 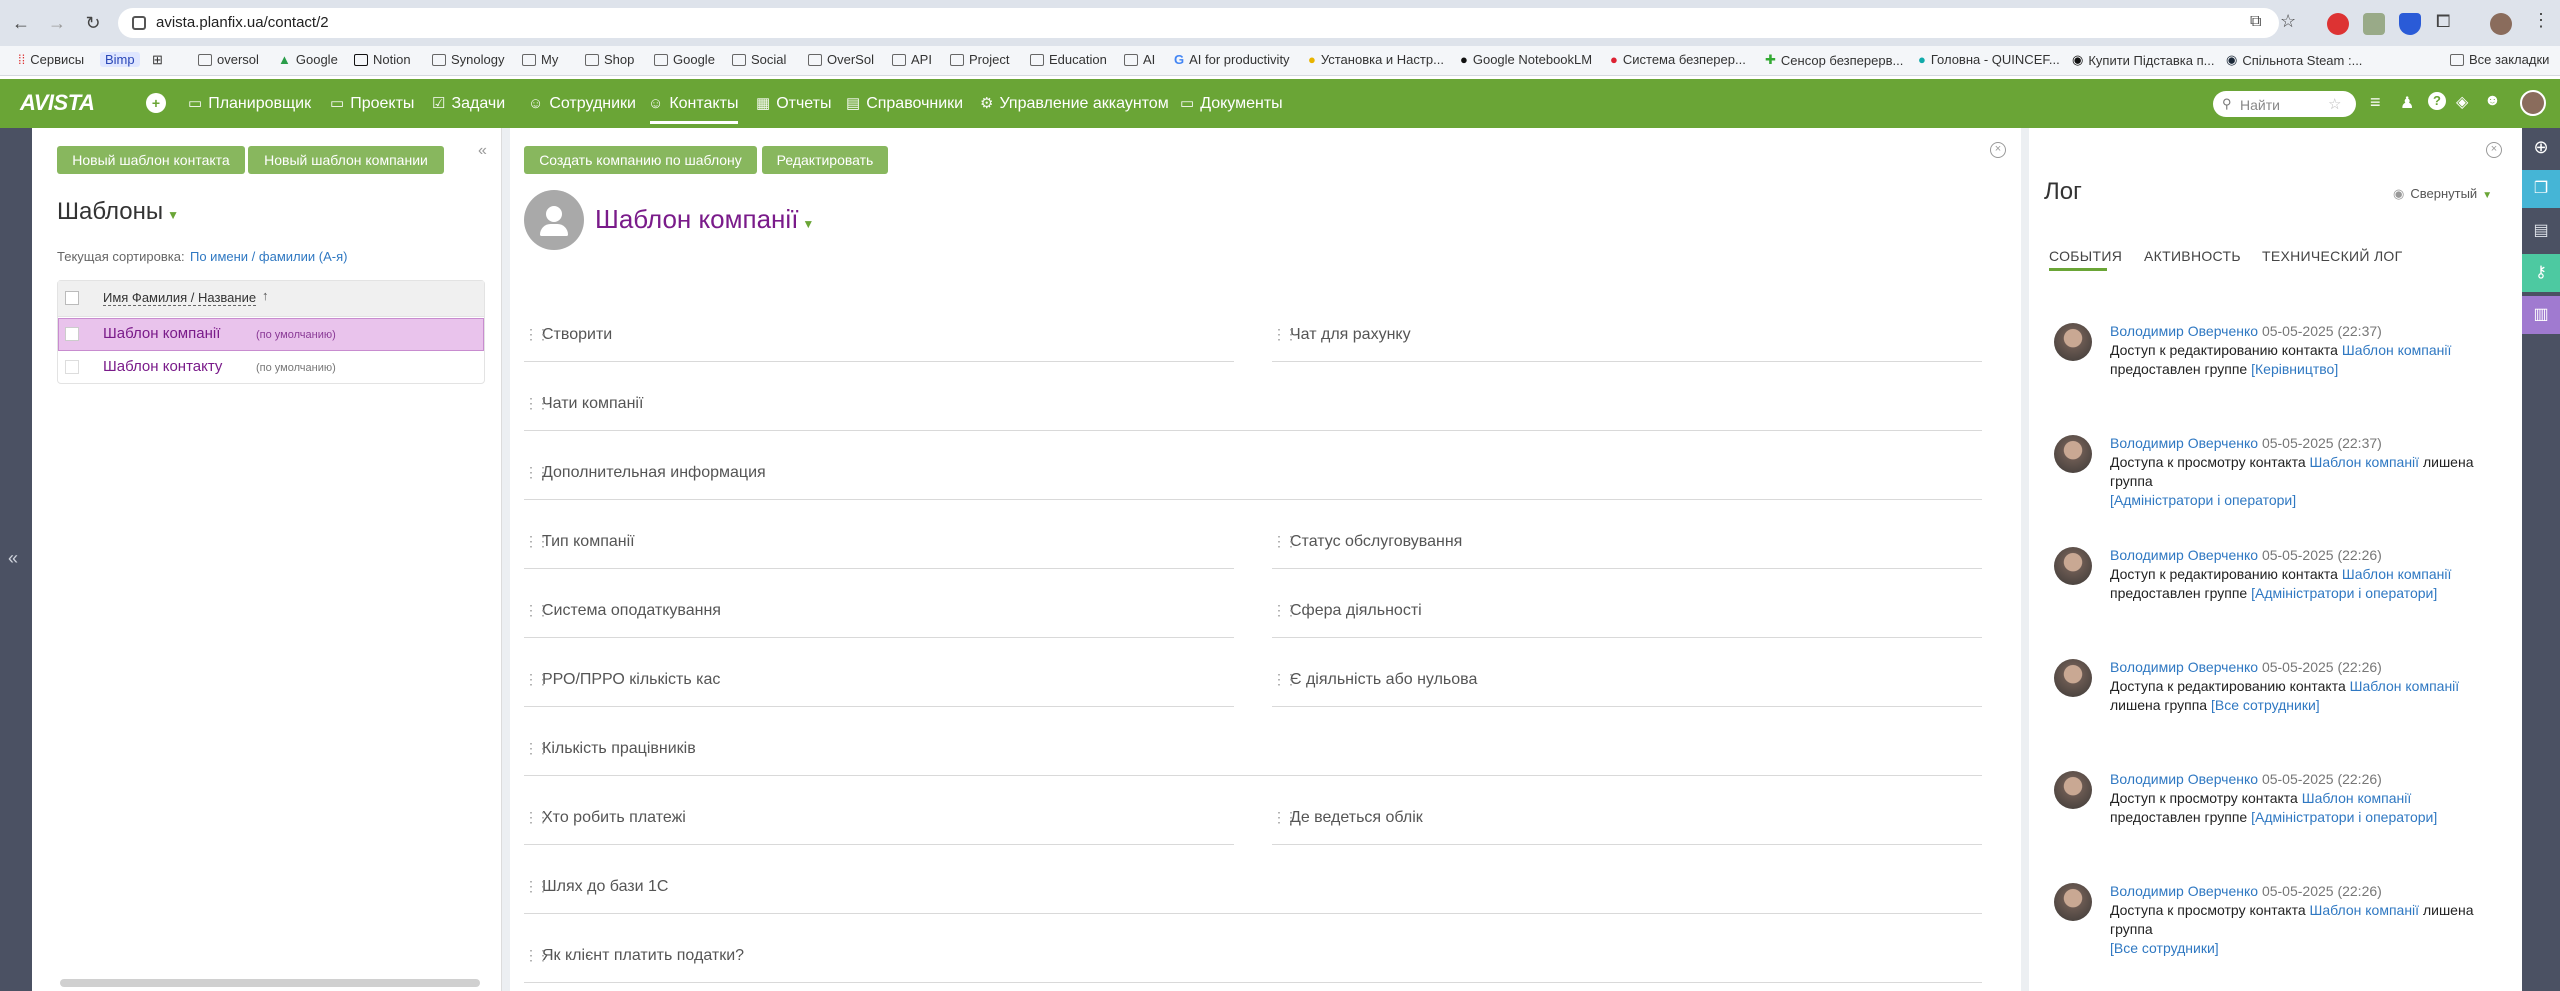 I want to click on key-icon: ⚷, so click(x=2541, y=273).